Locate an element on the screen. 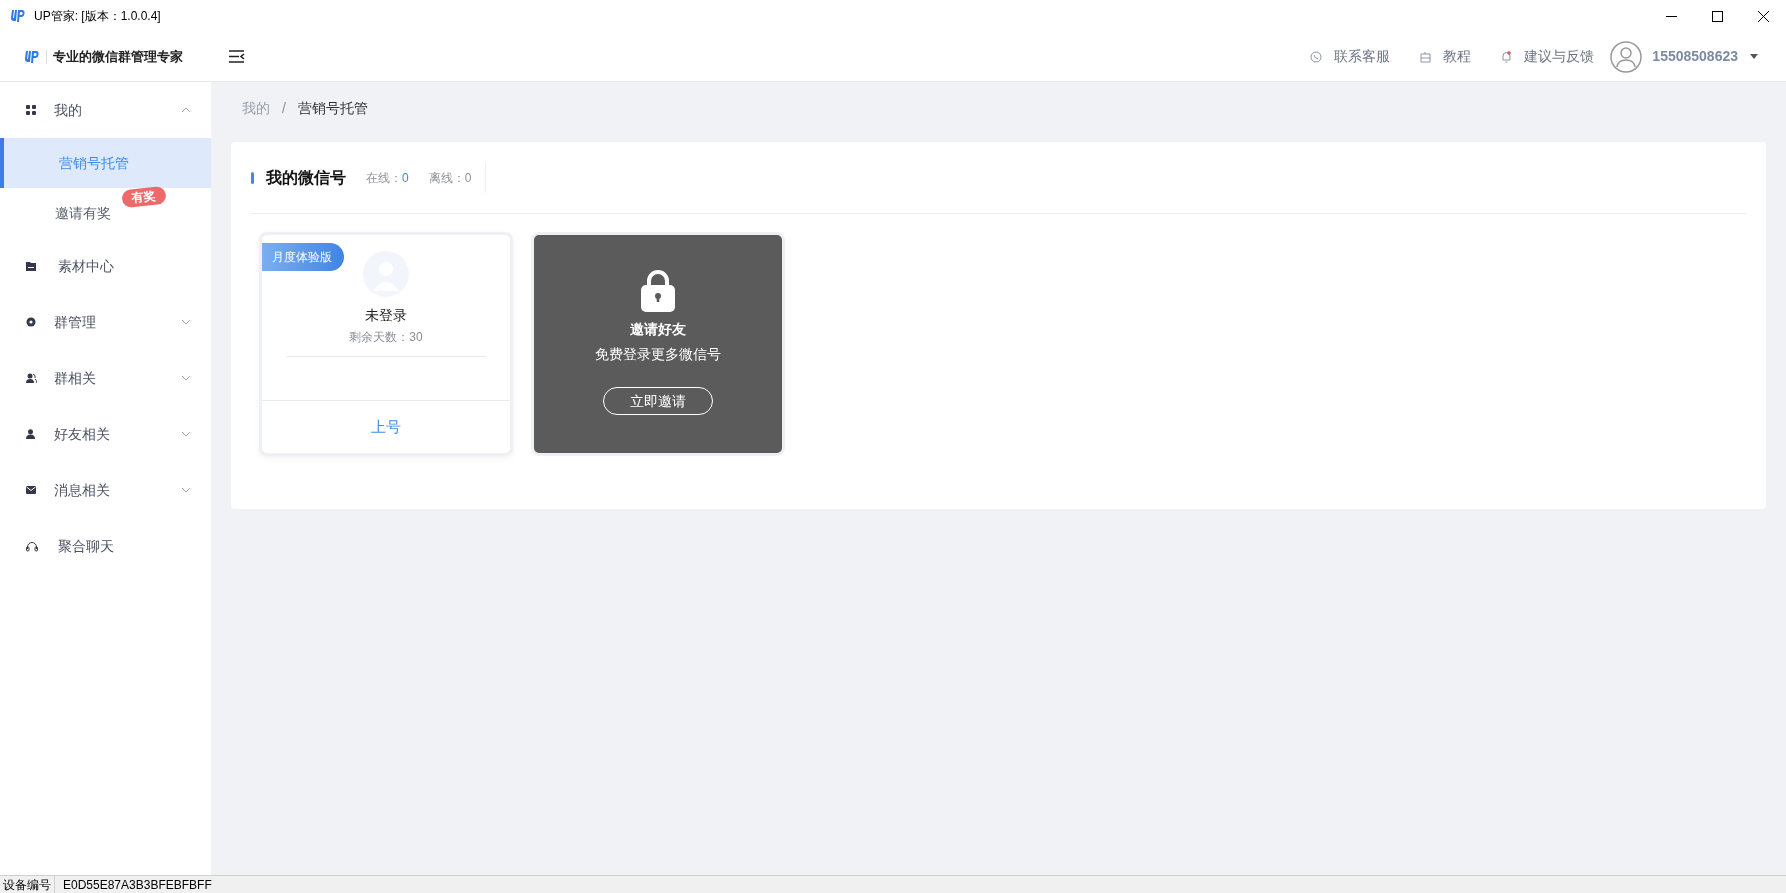 This screenshot has width=1786, height=893. remaining-days: 剩余天数：30 is located at coordinates (386, 337).